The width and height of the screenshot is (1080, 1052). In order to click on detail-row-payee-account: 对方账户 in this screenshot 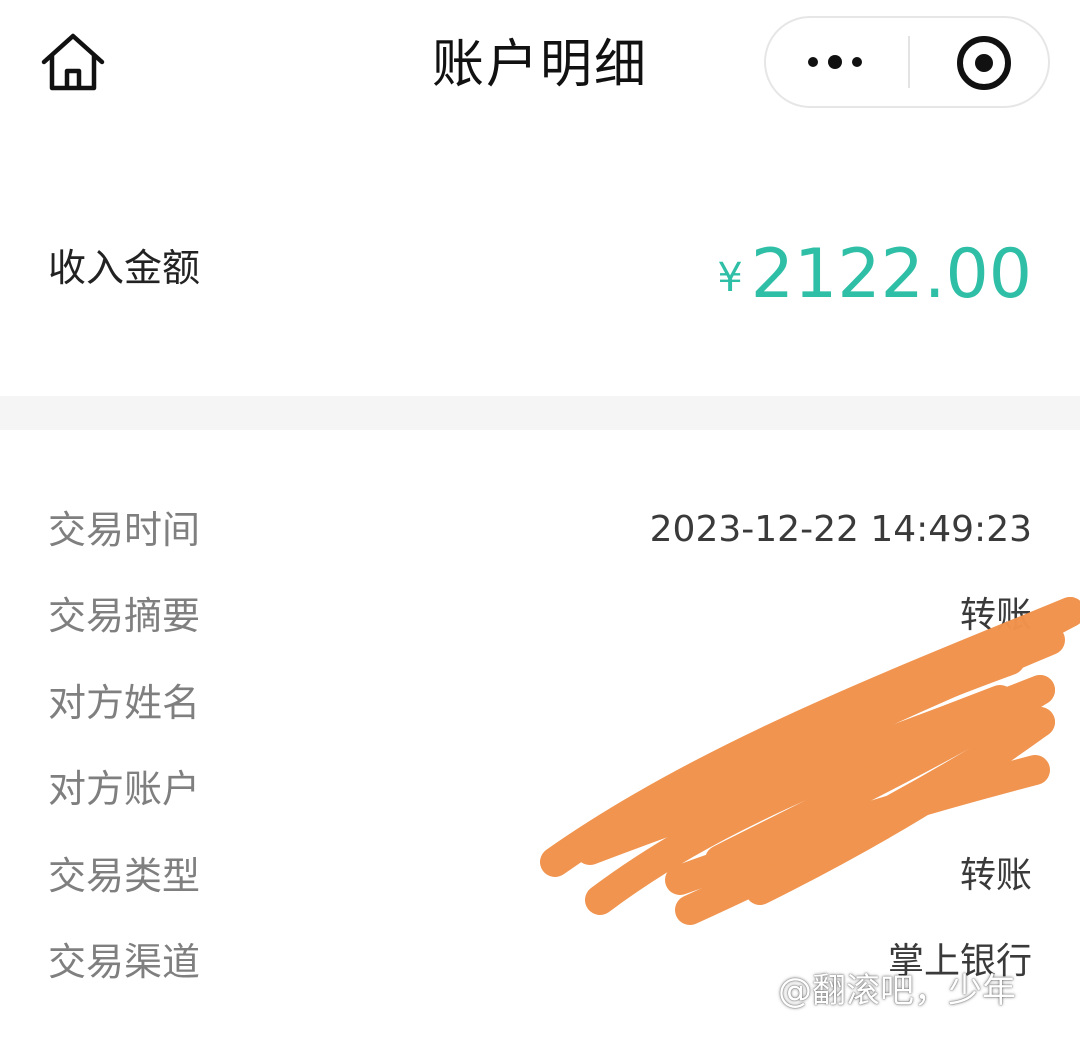, I will do `click(540, 789)`.